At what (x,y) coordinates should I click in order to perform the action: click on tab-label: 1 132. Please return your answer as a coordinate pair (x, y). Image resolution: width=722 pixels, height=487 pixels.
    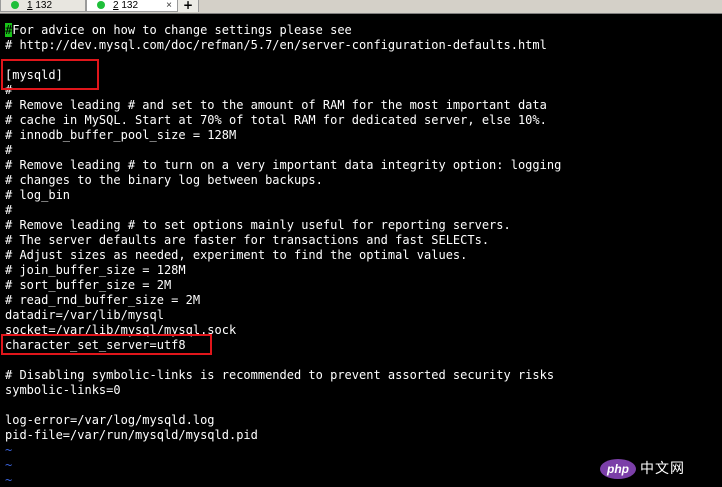
    Looking at the image, I should click on (39, 5).